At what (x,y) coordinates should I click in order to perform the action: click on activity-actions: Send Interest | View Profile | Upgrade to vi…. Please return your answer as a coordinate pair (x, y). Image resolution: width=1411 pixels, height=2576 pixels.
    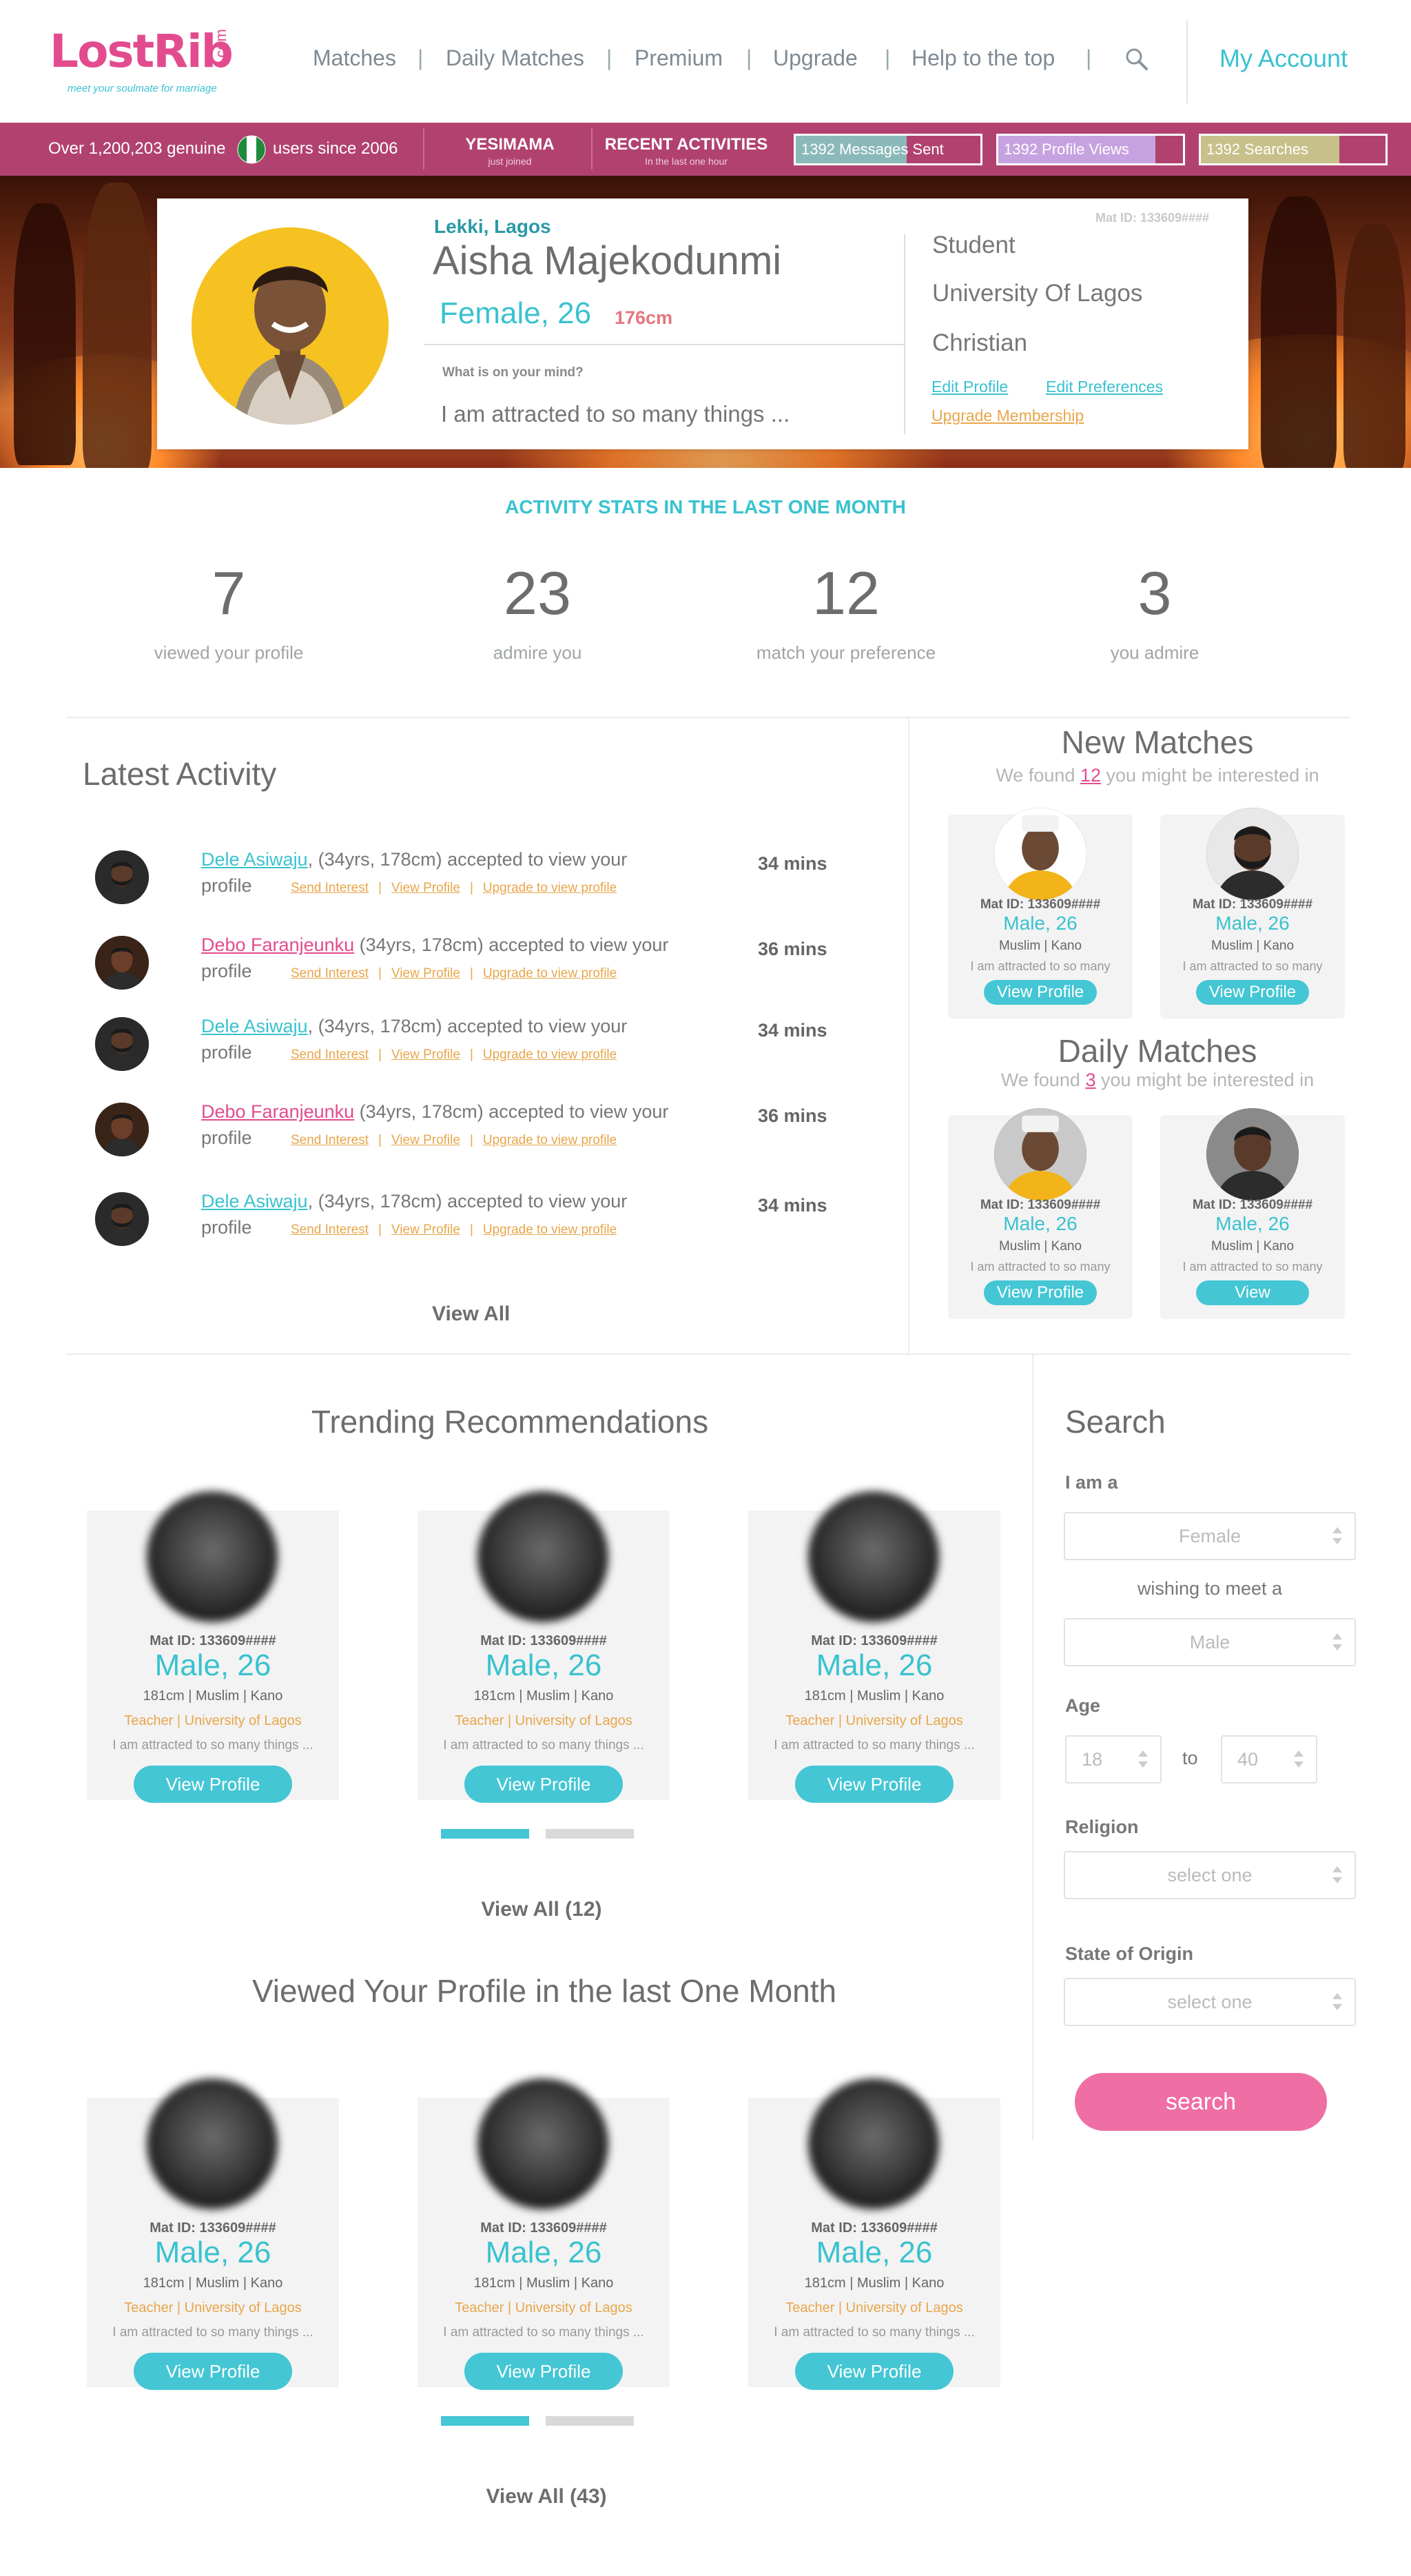
    Looking at the image, I should click on (454, 1230).